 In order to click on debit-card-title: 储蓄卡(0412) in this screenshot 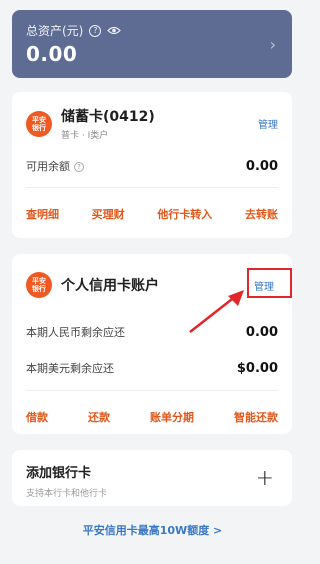, I will do `click(108, 117)`.